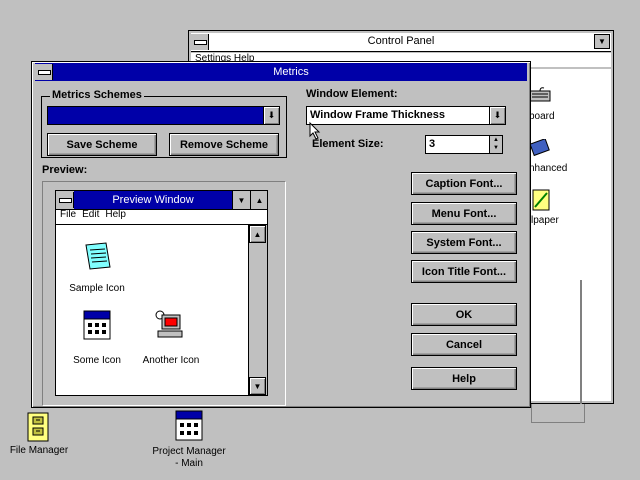 The image size is (640, 480). Describe the element at coordinates (542, 116) in the screenshot. I see `keyboard-label: board` at that location.